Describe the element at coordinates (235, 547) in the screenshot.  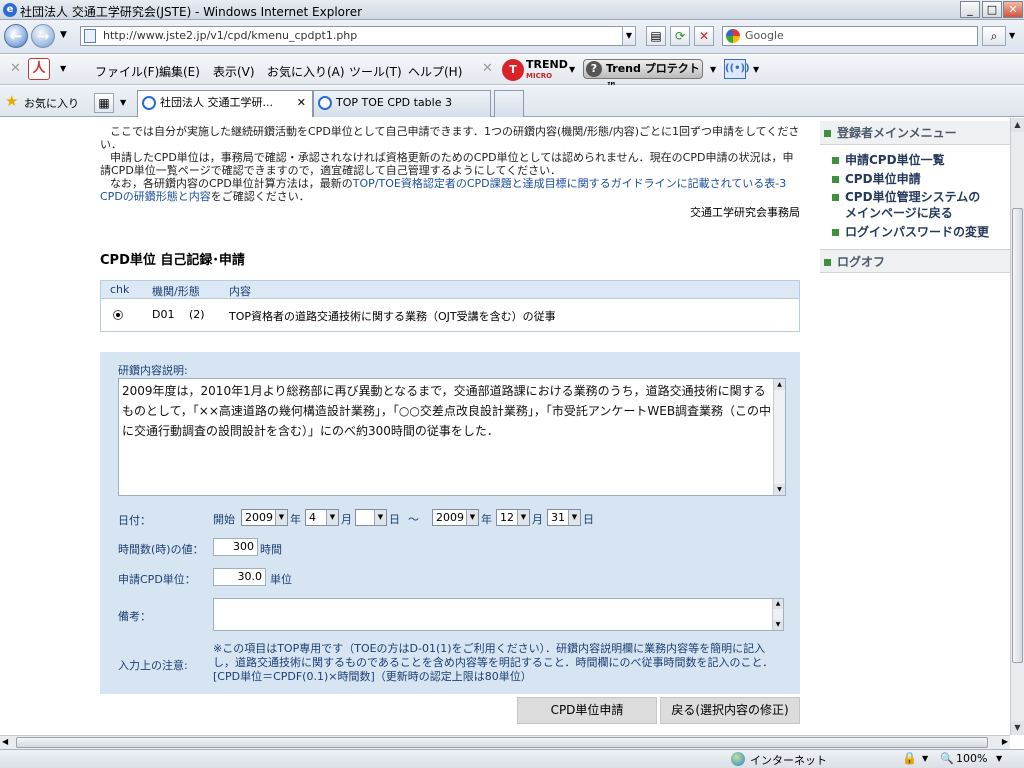
I see `hours-input: 300` at that location.